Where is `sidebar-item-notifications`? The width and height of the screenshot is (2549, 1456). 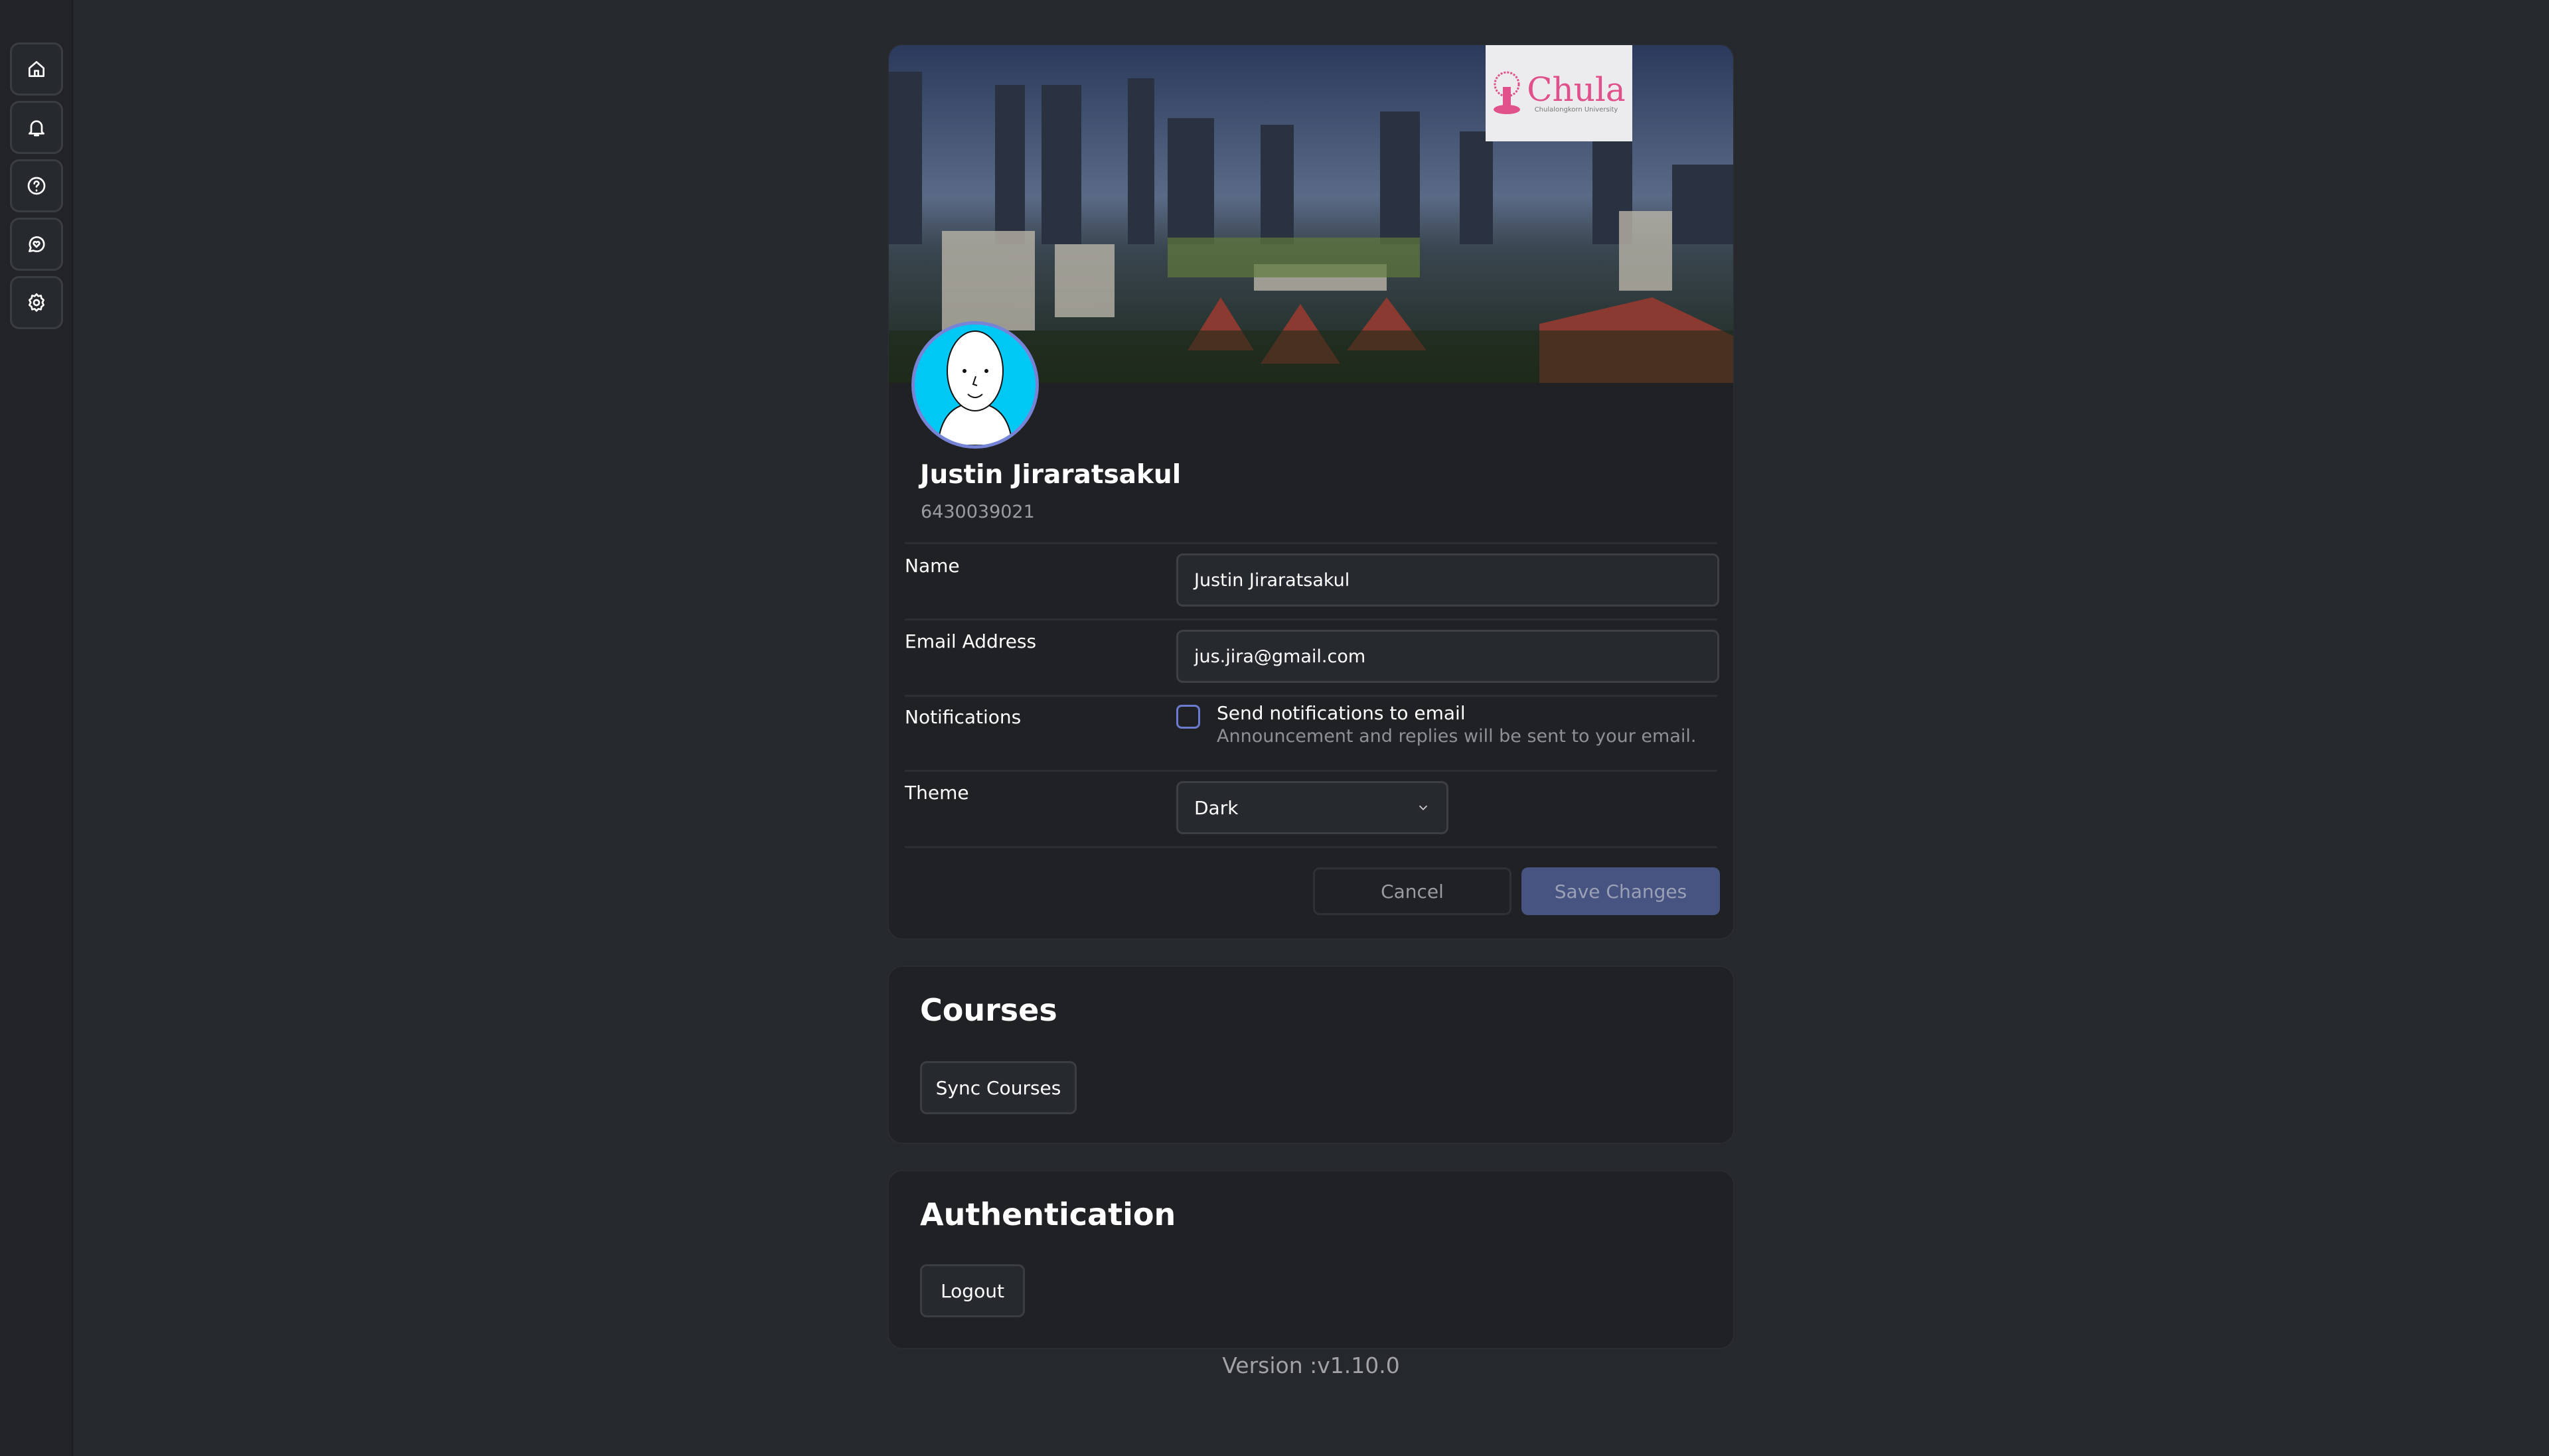 sidebar-item-notifications is located at coordinates (36, 127).